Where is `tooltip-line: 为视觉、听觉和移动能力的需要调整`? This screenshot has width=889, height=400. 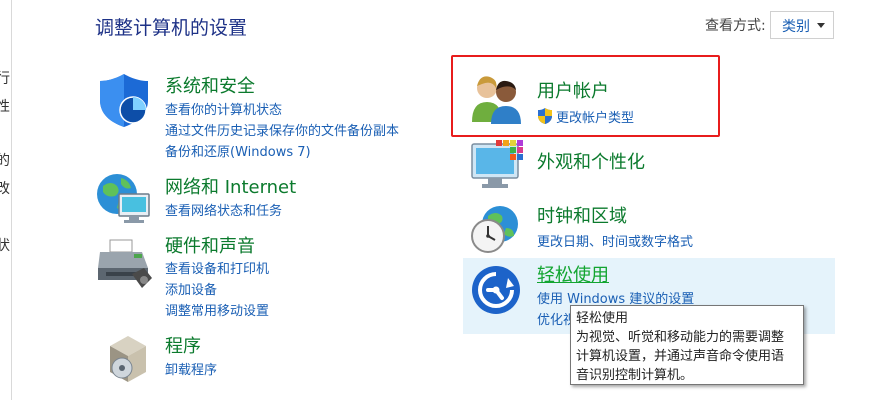 tooltip-line: 为视觉、听觉和移动能力的需要调整 is located at coordinates (680, 337).